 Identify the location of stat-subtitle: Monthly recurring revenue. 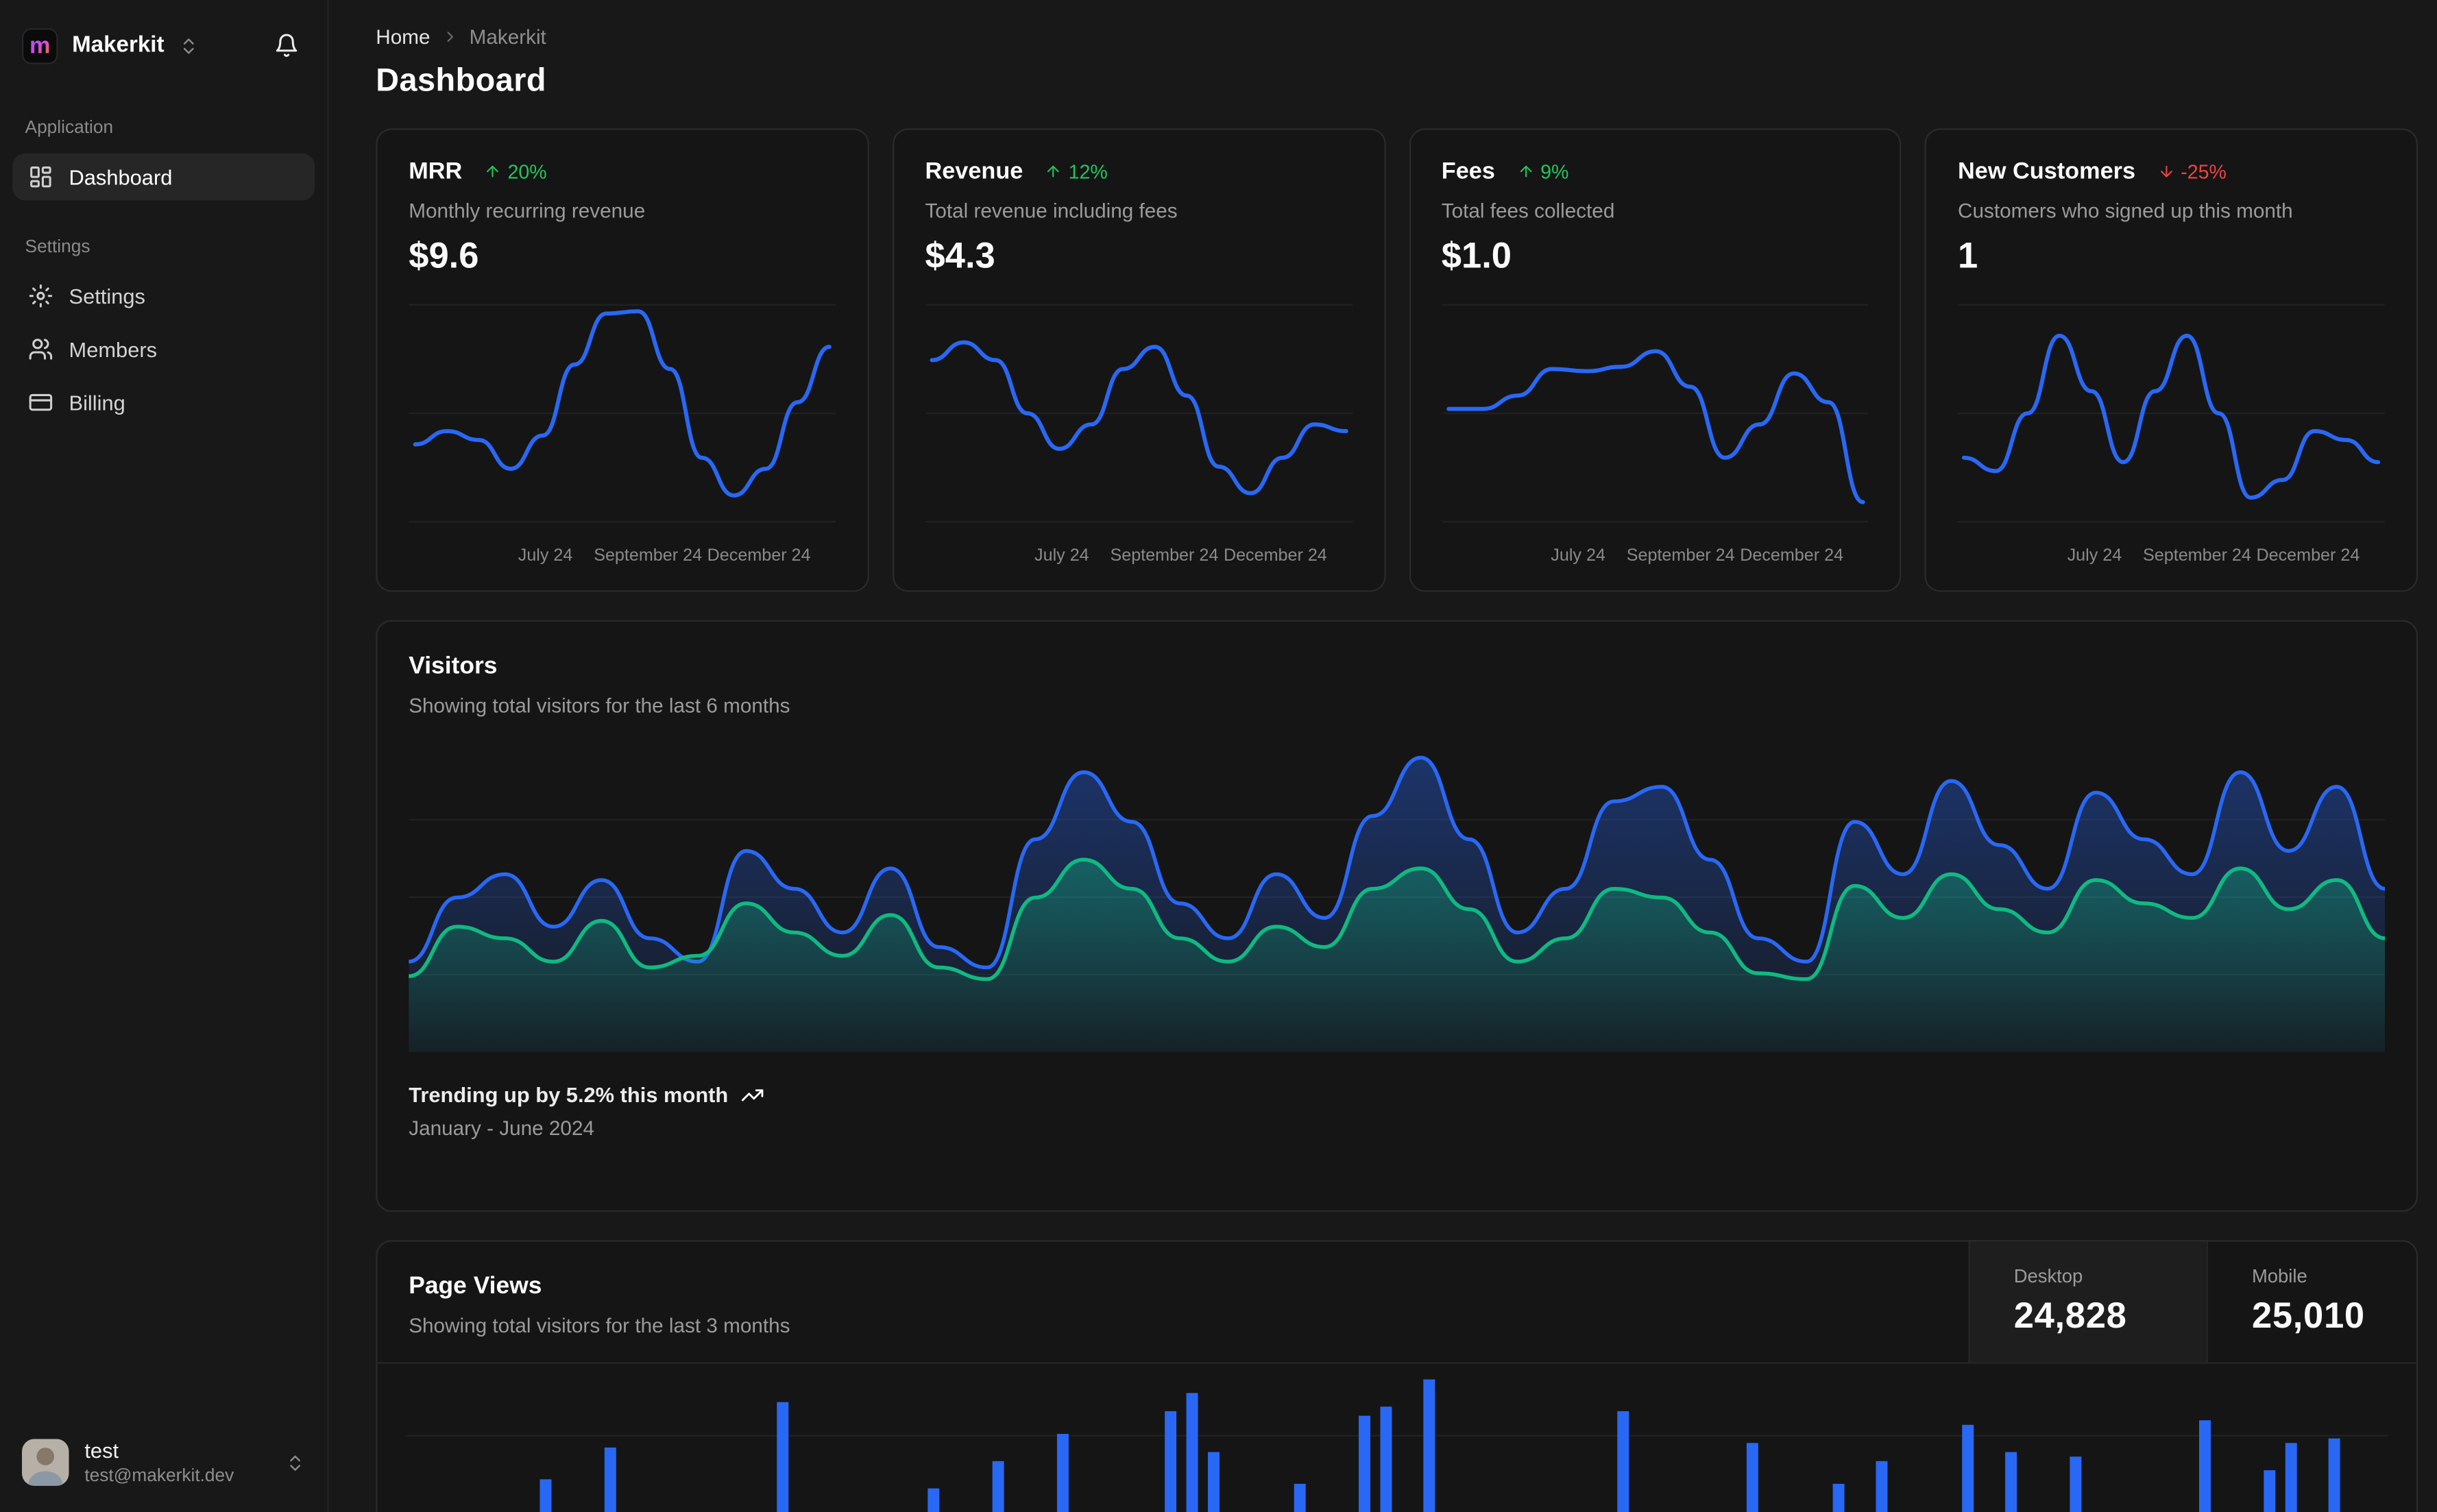
(528, 211).